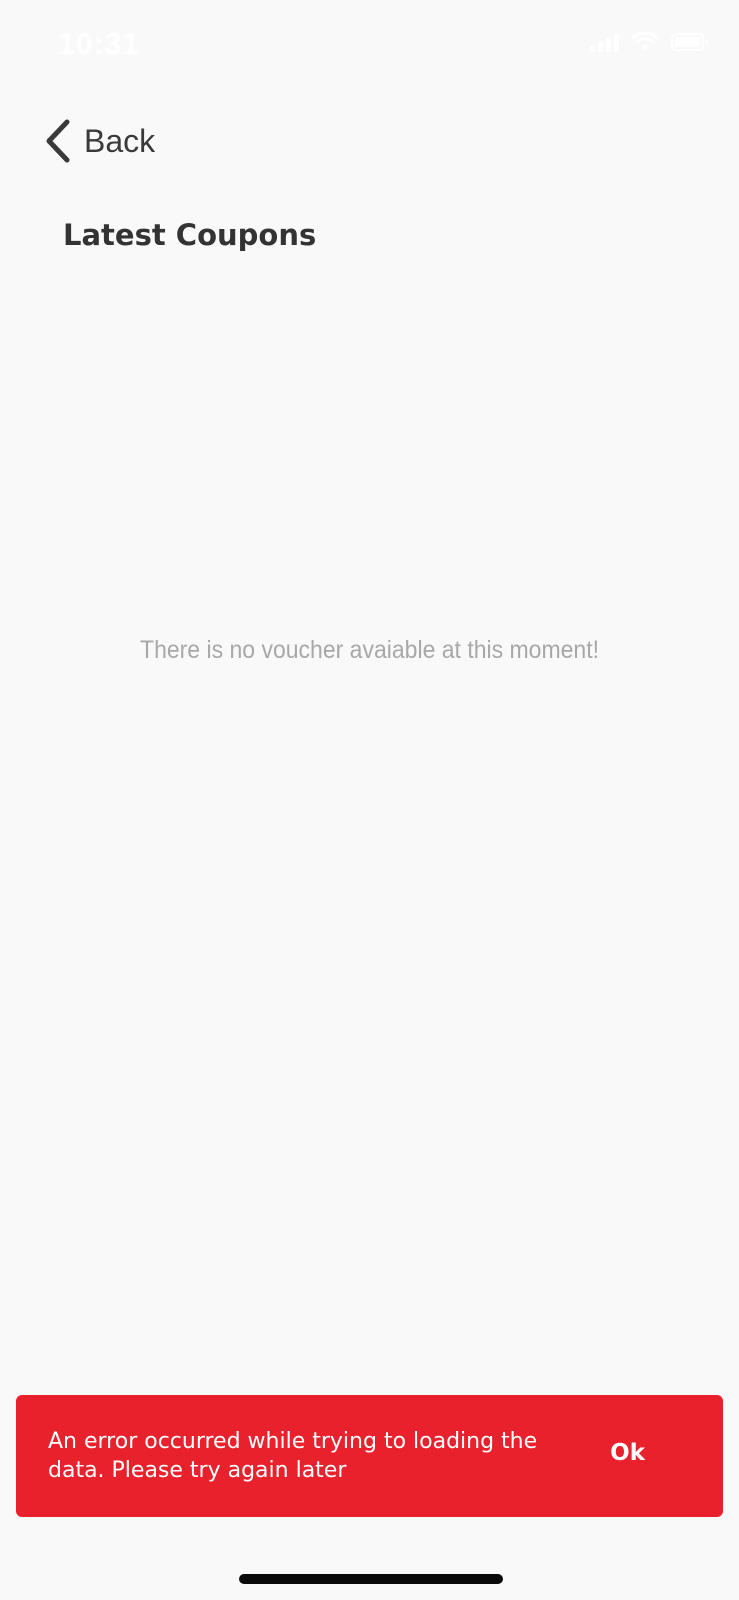  Describe the element at coordinates (627, 1453) in the screenshot. I see `snackbar-ok-button: Ok` at that location.